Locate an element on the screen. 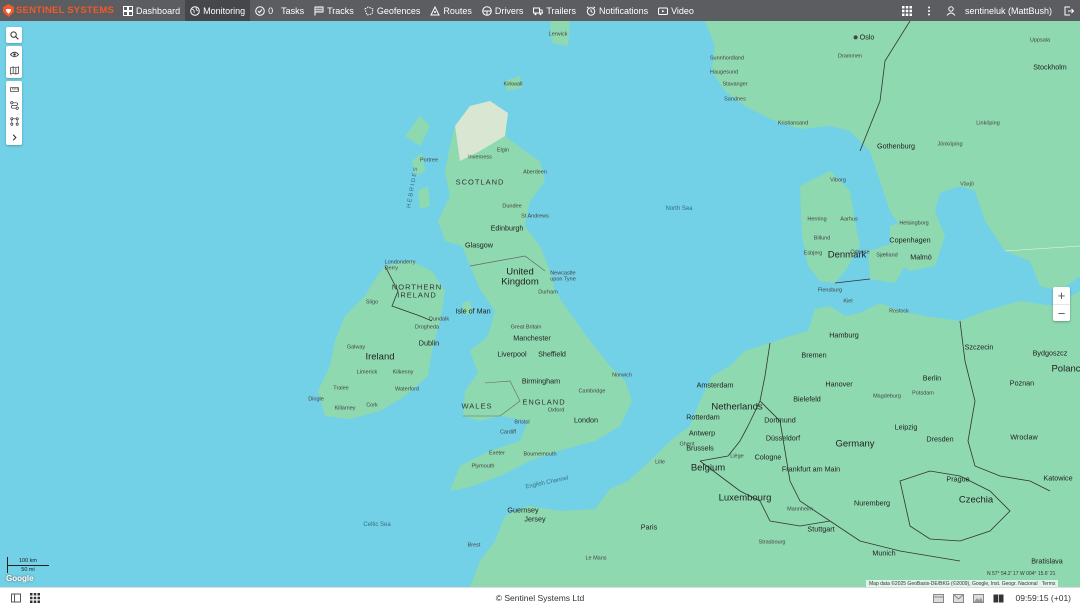 This screenshot has height=608, width=1080. app-logo: SENTINEL SYSTEMS is located at coordinates (59, 10).